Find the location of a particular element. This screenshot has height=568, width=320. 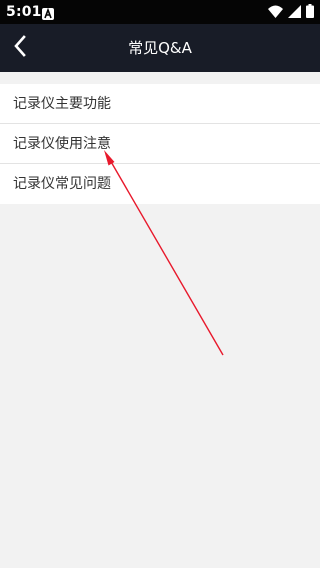

status-icons is located at coordinates (291, 12).